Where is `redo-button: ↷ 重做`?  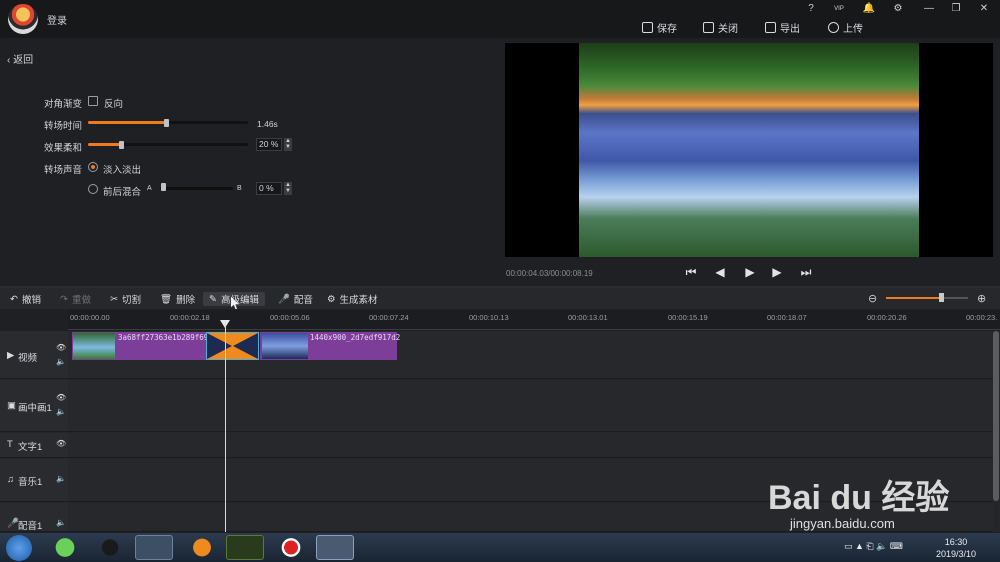
redo-button: ↷ 重做 is located at coordinates (75, 299).